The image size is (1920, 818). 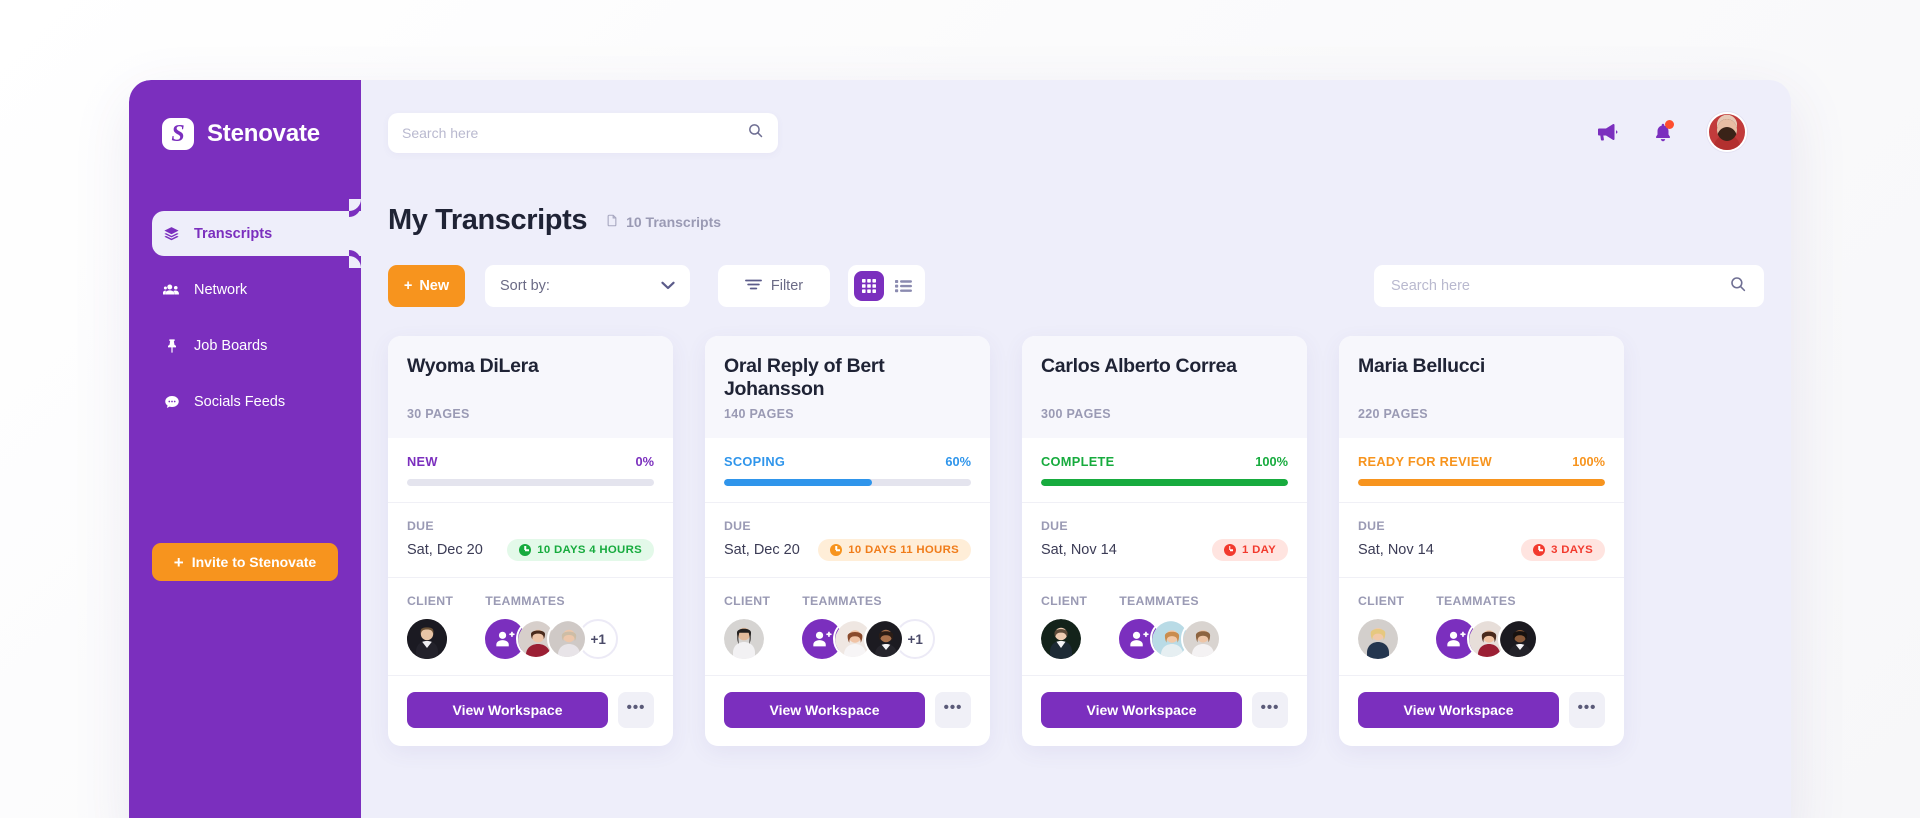 I want to click on teammate-avatars: +1, so click(x=869, y=639).